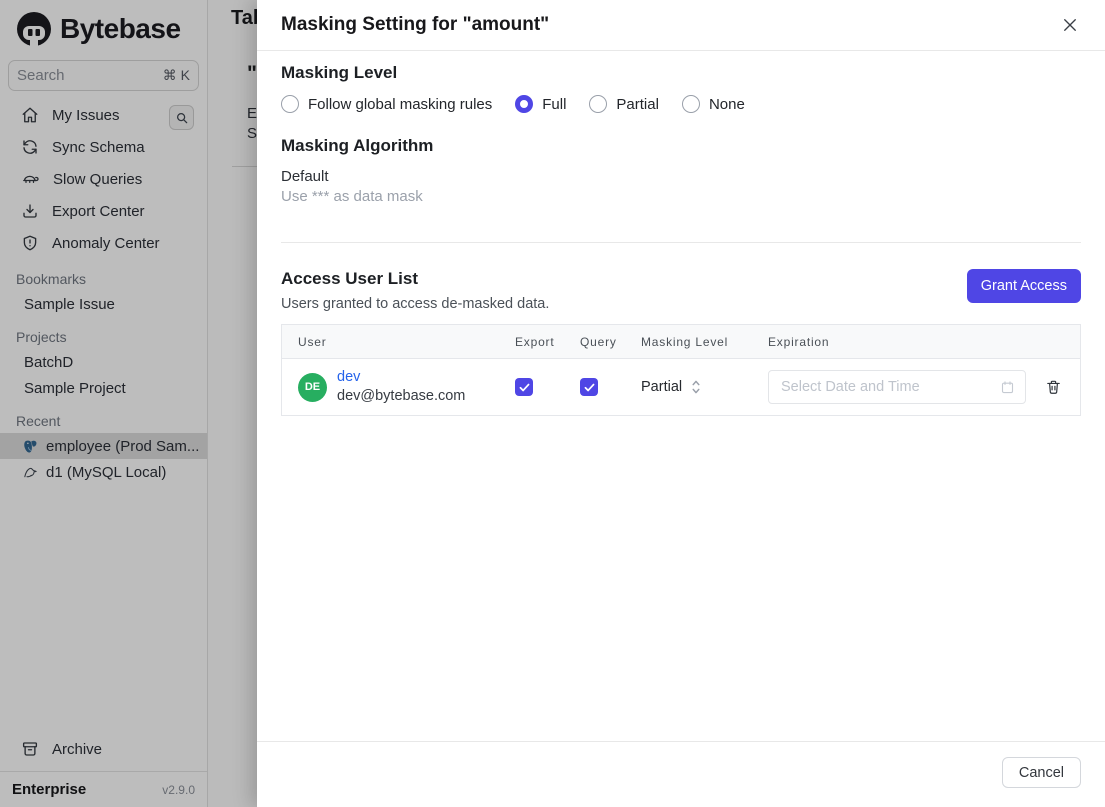 This screenshot has width=1105, height=807. I want to click on modal-footer: Cancel, so click(681, 774).